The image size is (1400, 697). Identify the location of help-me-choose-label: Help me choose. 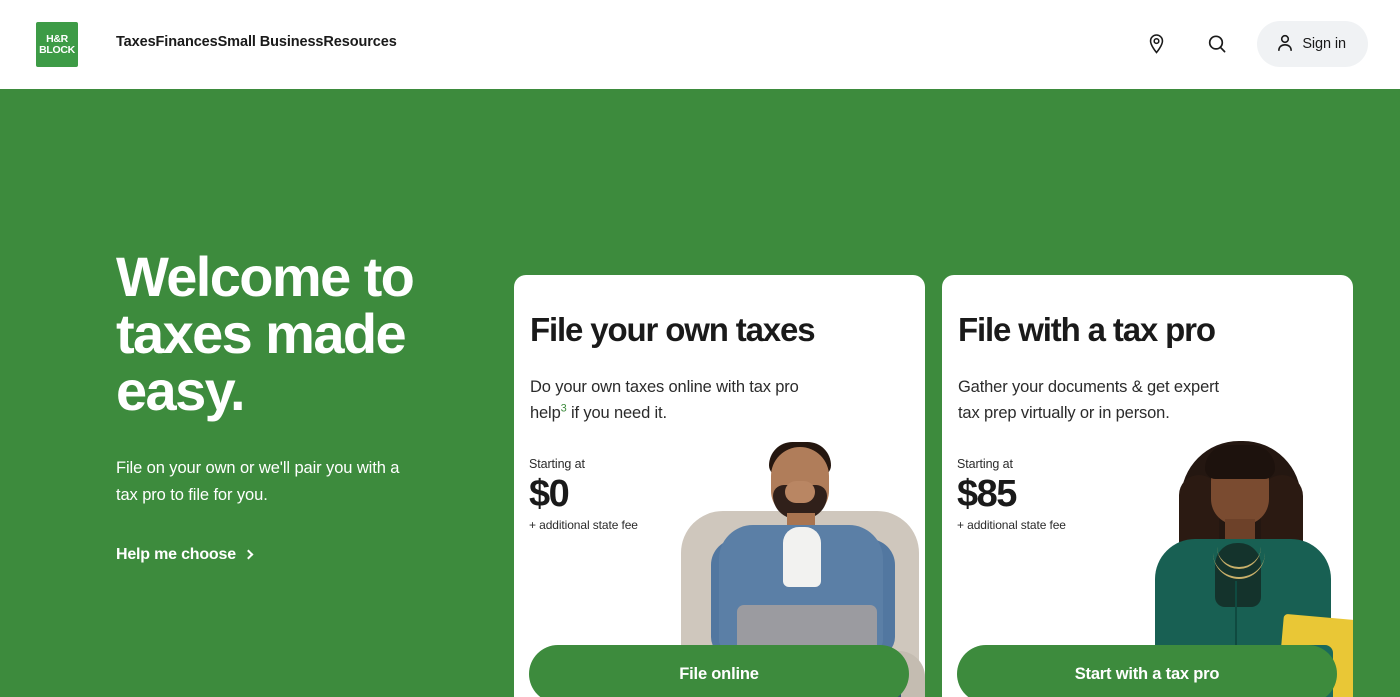
(176, 554).